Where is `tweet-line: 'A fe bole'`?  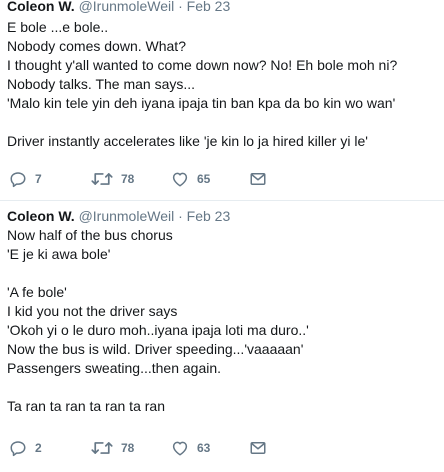
tweet-line: 'A fe bole' is located at coordinates (37, 292).